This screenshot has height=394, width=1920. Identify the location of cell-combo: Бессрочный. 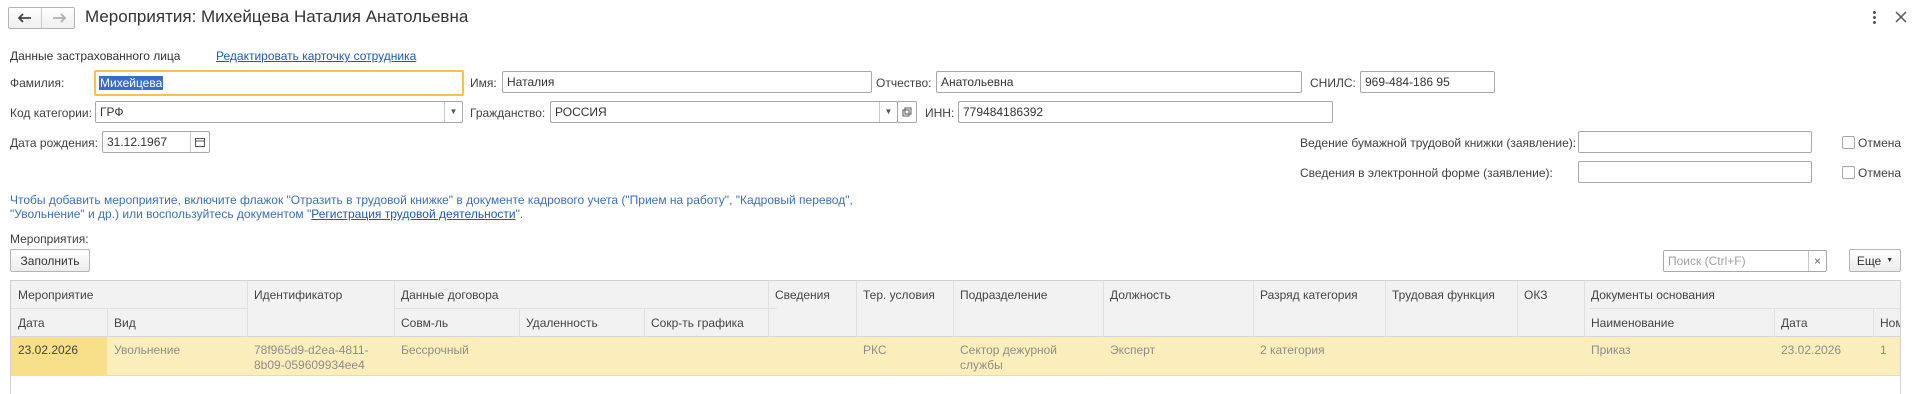
(435, 350).